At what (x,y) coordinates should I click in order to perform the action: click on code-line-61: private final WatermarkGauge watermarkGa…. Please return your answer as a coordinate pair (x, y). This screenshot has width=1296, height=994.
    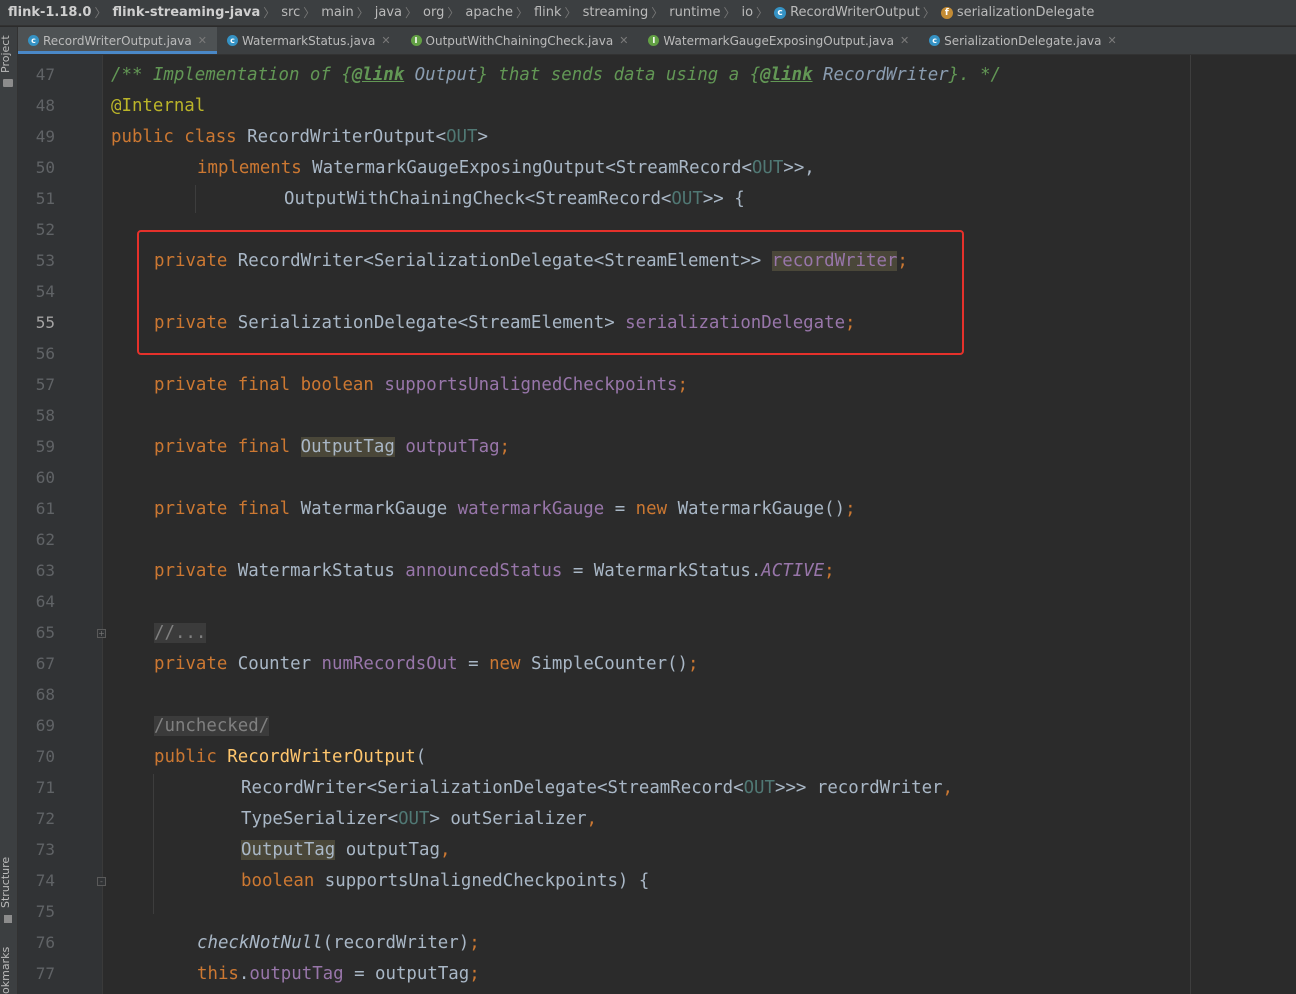
    Looking at the image, I should click on (505, 509).